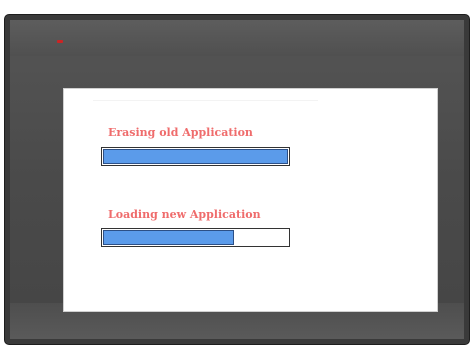  I want to click on erase-progress-fill, so click(195, 156).